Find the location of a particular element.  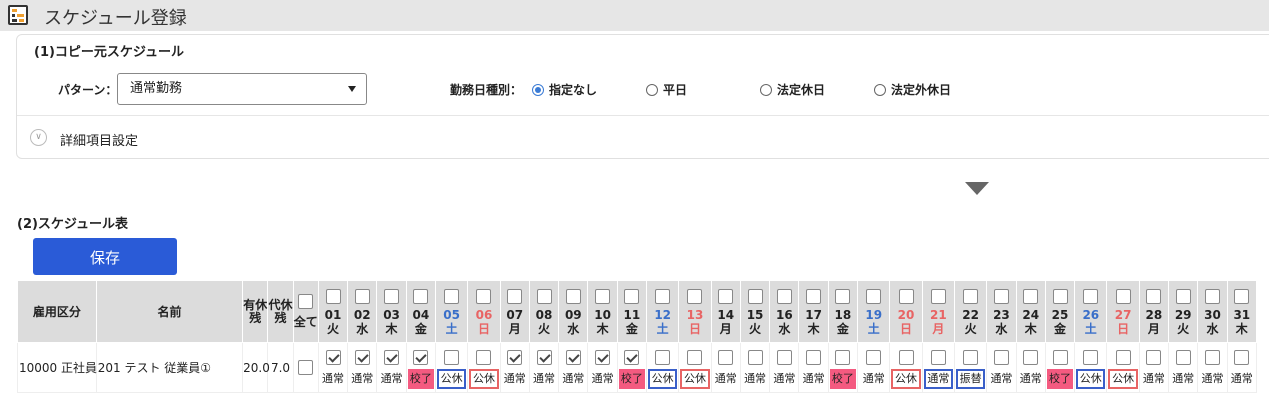

shift-pattern: 振替 is located at coordinates (970, 378).